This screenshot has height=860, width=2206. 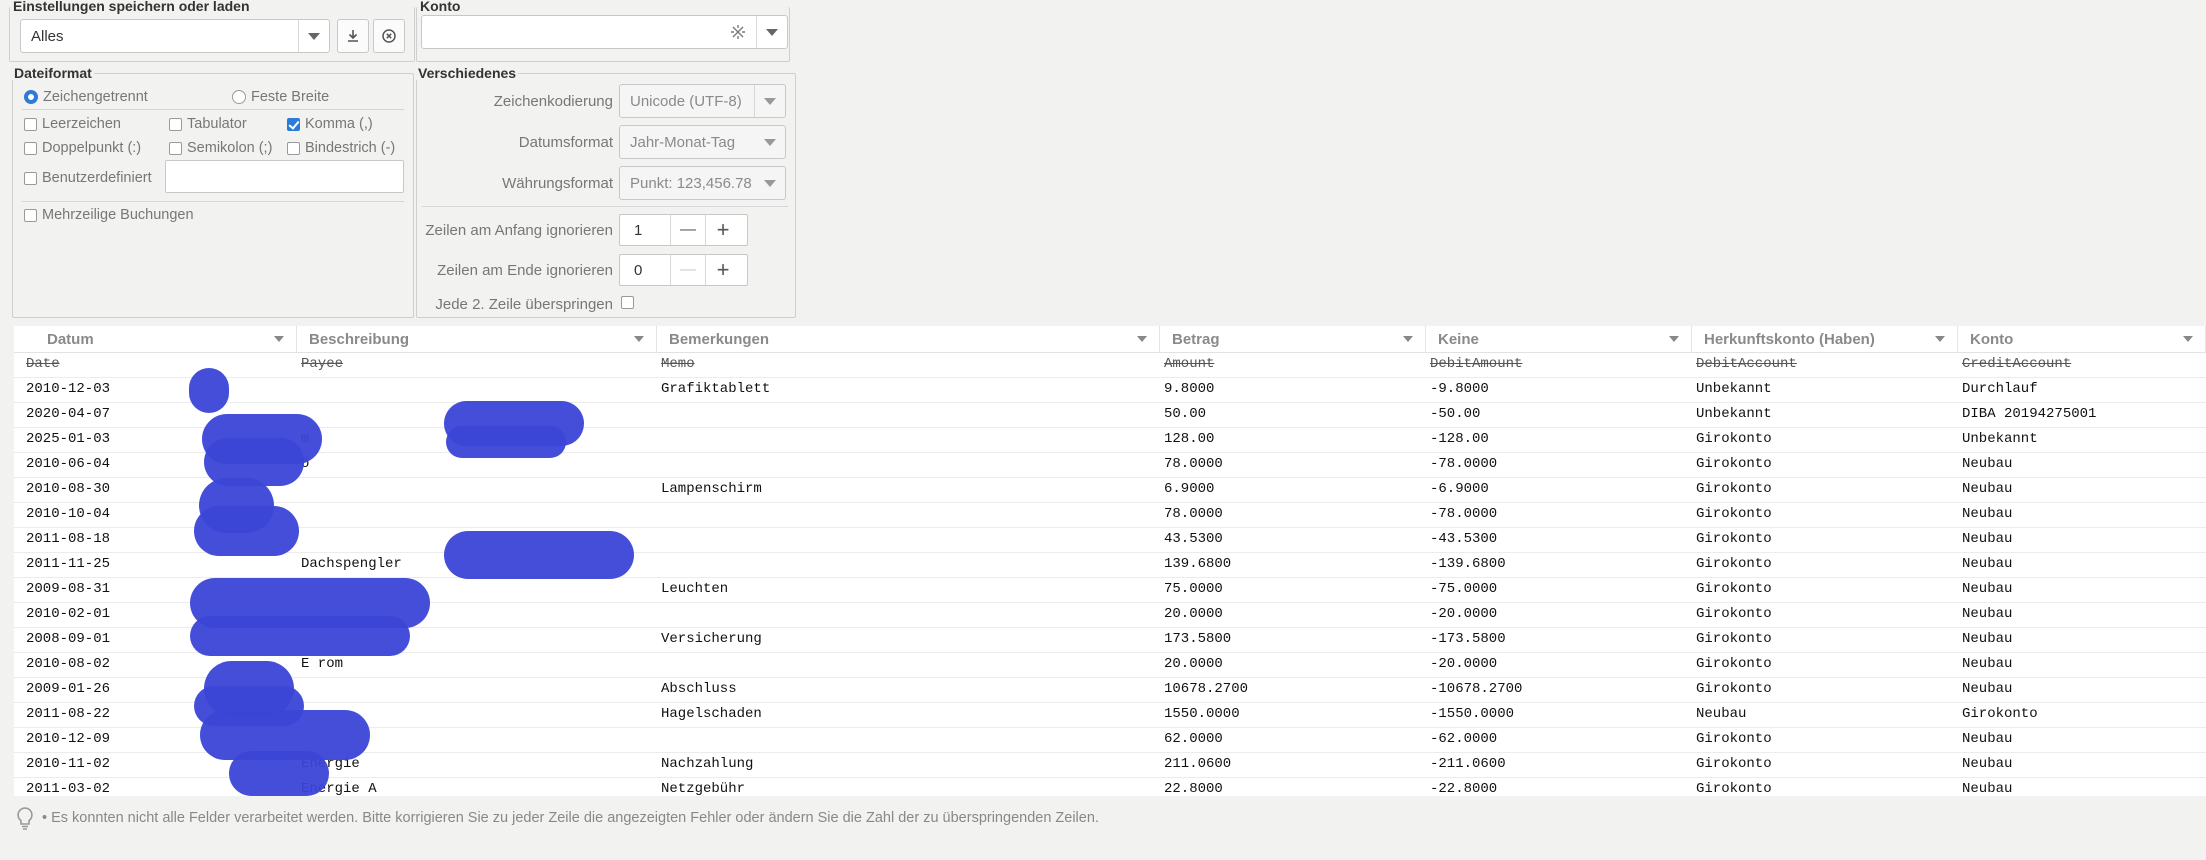 What do you see at coordinates (719, 339) in the screenshot?
I see `column-header-label: Bemerkungen` at bounding box center [719, 339].